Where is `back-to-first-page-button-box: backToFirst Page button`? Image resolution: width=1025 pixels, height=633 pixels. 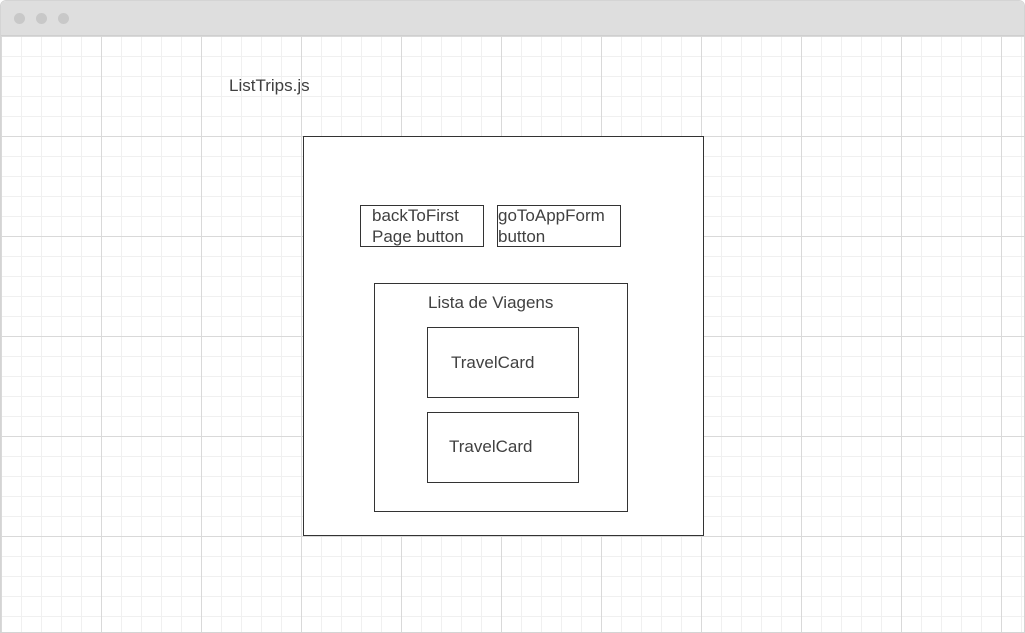
back-to-first-page-button-box: backToFirst Page button is located at coordinates (422, 226).